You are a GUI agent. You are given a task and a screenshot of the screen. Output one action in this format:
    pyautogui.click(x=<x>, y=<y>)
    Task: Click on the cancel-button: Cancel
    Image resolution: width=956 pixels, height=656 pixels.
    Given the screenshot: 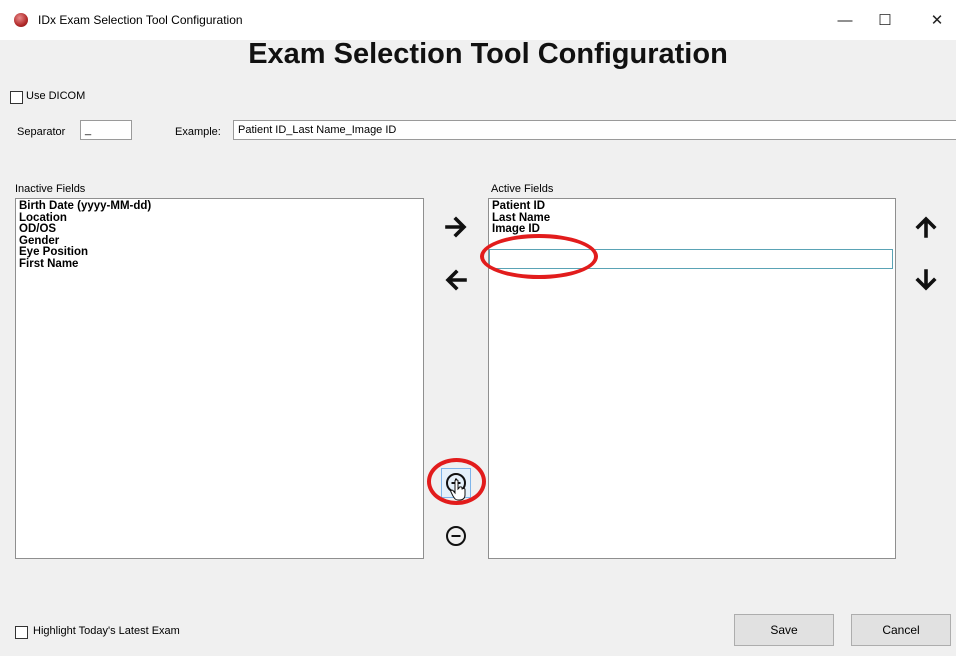 What is the action you would take?
    pyautogui.click(x=901, y=630)
    